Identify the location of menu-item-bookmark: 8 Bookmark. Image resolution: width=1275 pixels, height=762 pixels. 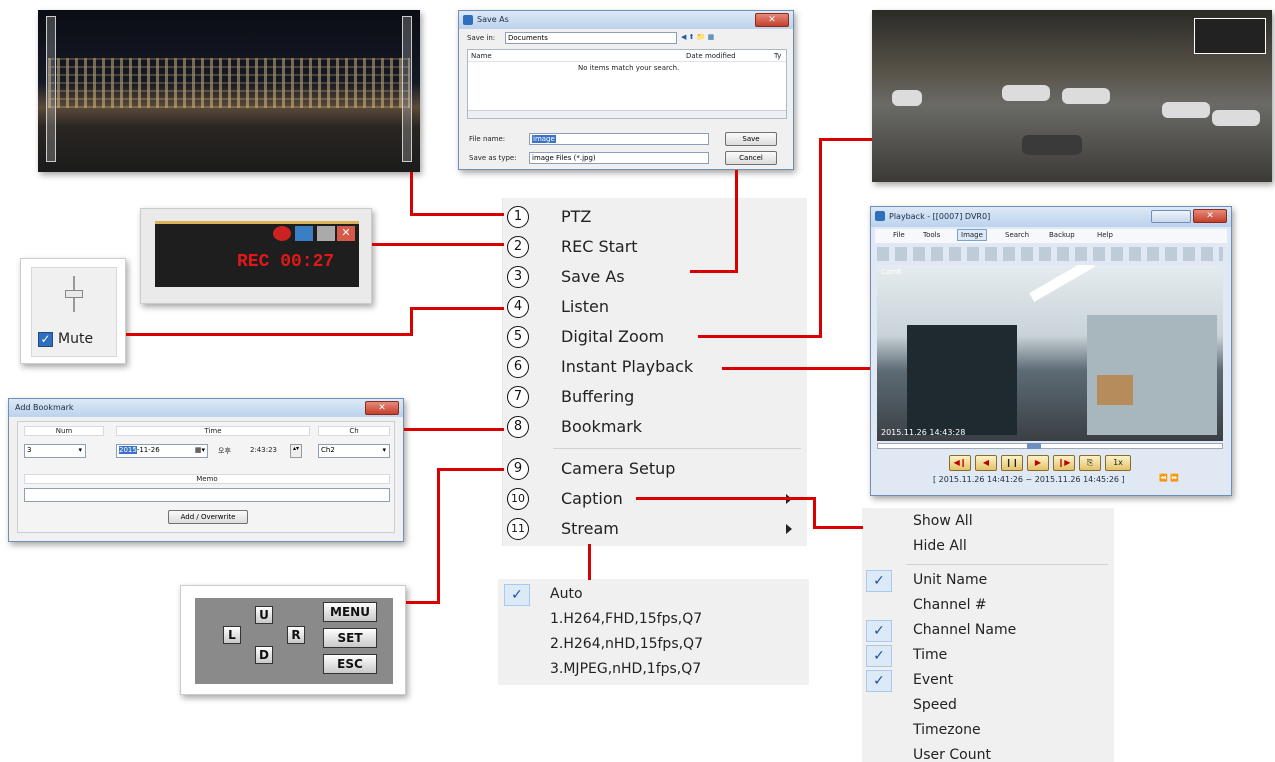
(655, 427).